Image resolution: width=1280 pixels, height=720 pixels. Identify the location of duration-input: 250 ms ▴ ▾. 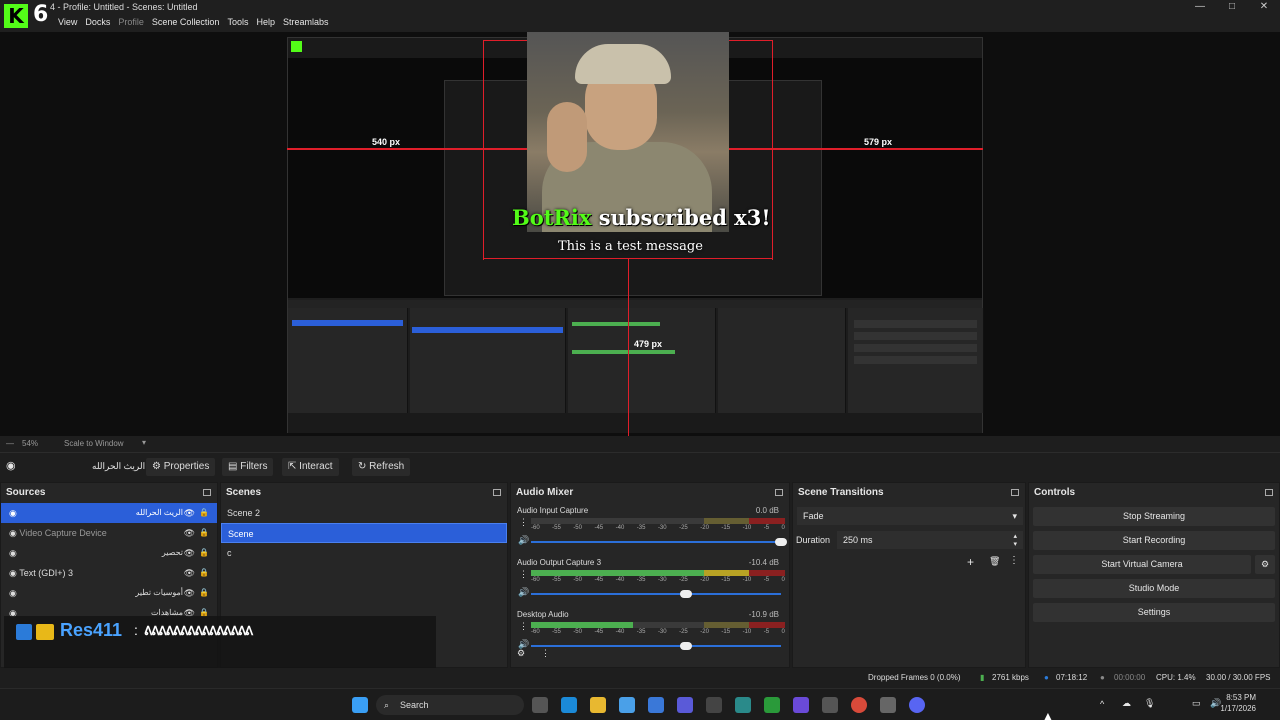
(930, 540).